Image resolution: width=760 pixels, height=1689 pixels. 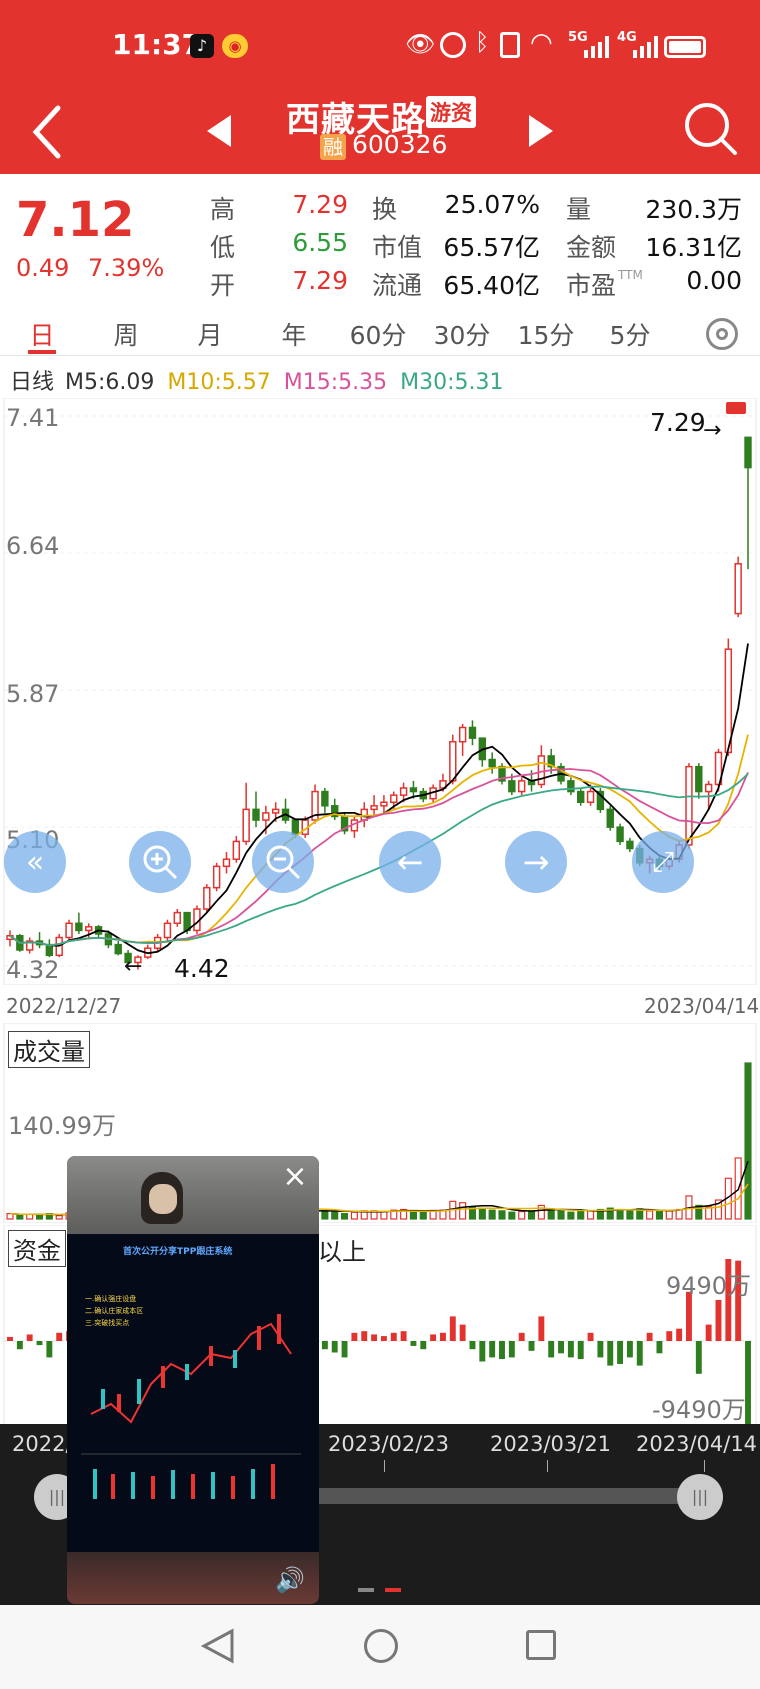 What do you see at coordinates (126, 334) in the screenshot?
I see `tab-period: 周` at bounding box center [126, 334].